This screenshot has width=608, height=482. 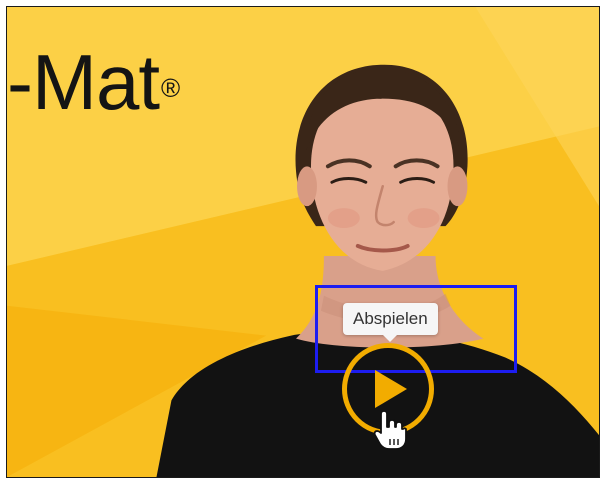 What do you see at coordinates (391, 389) in the screenshot?
I see `play-icon` at bounding box center [391, 389].